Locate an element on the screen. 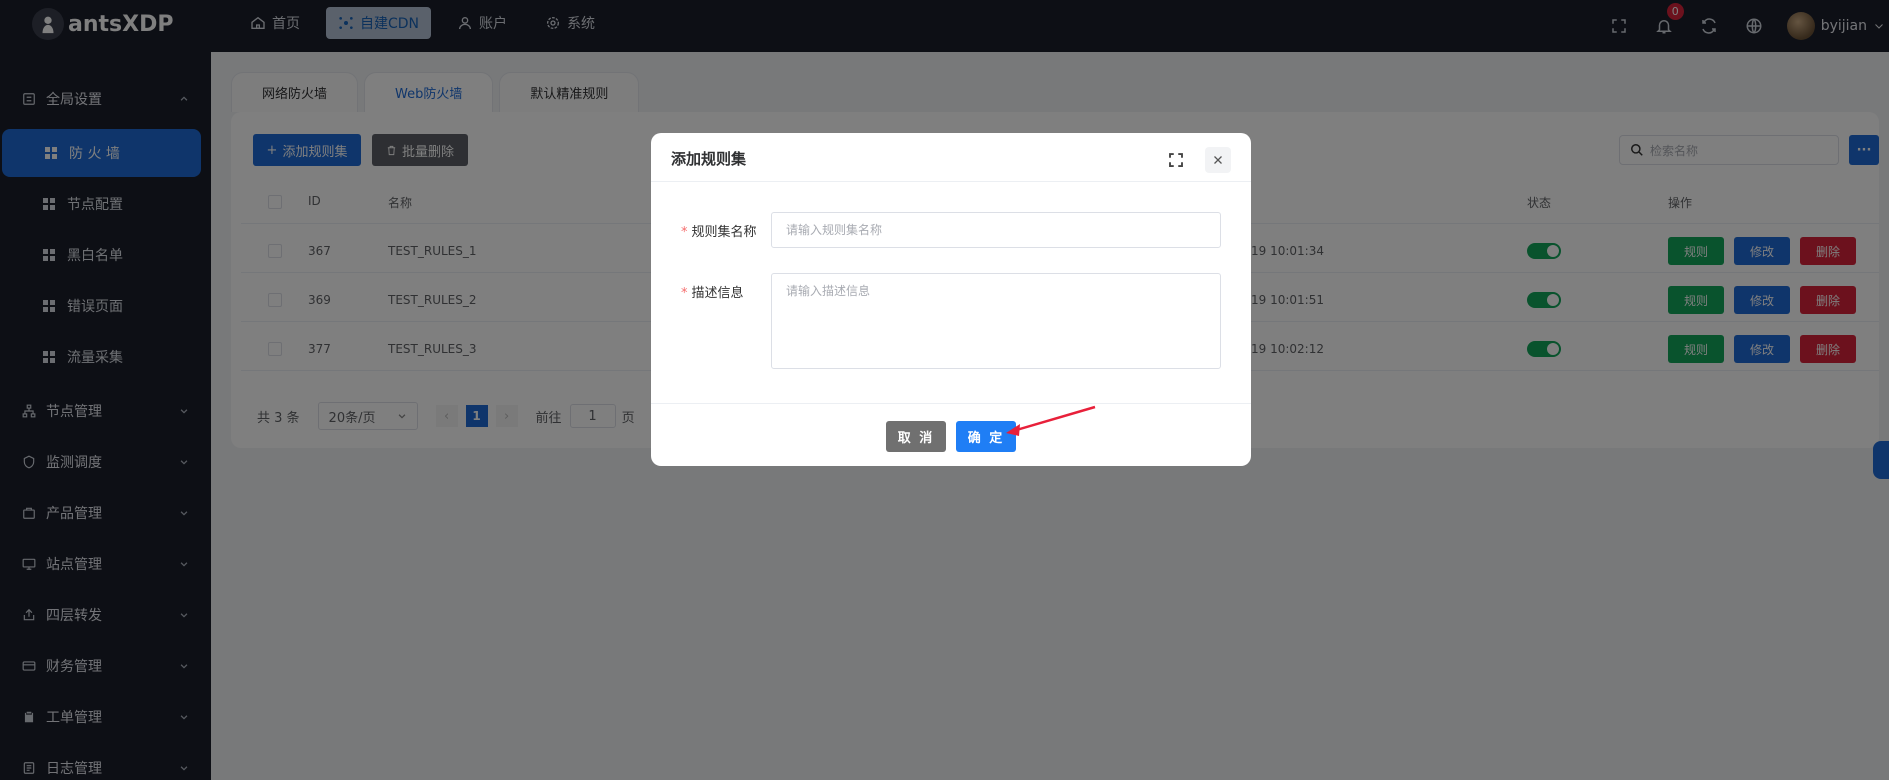 The height and width of the screenshot is (780, 1889). ruleset-name-label: * 规则集名称 is located at coordinates (719, 230).